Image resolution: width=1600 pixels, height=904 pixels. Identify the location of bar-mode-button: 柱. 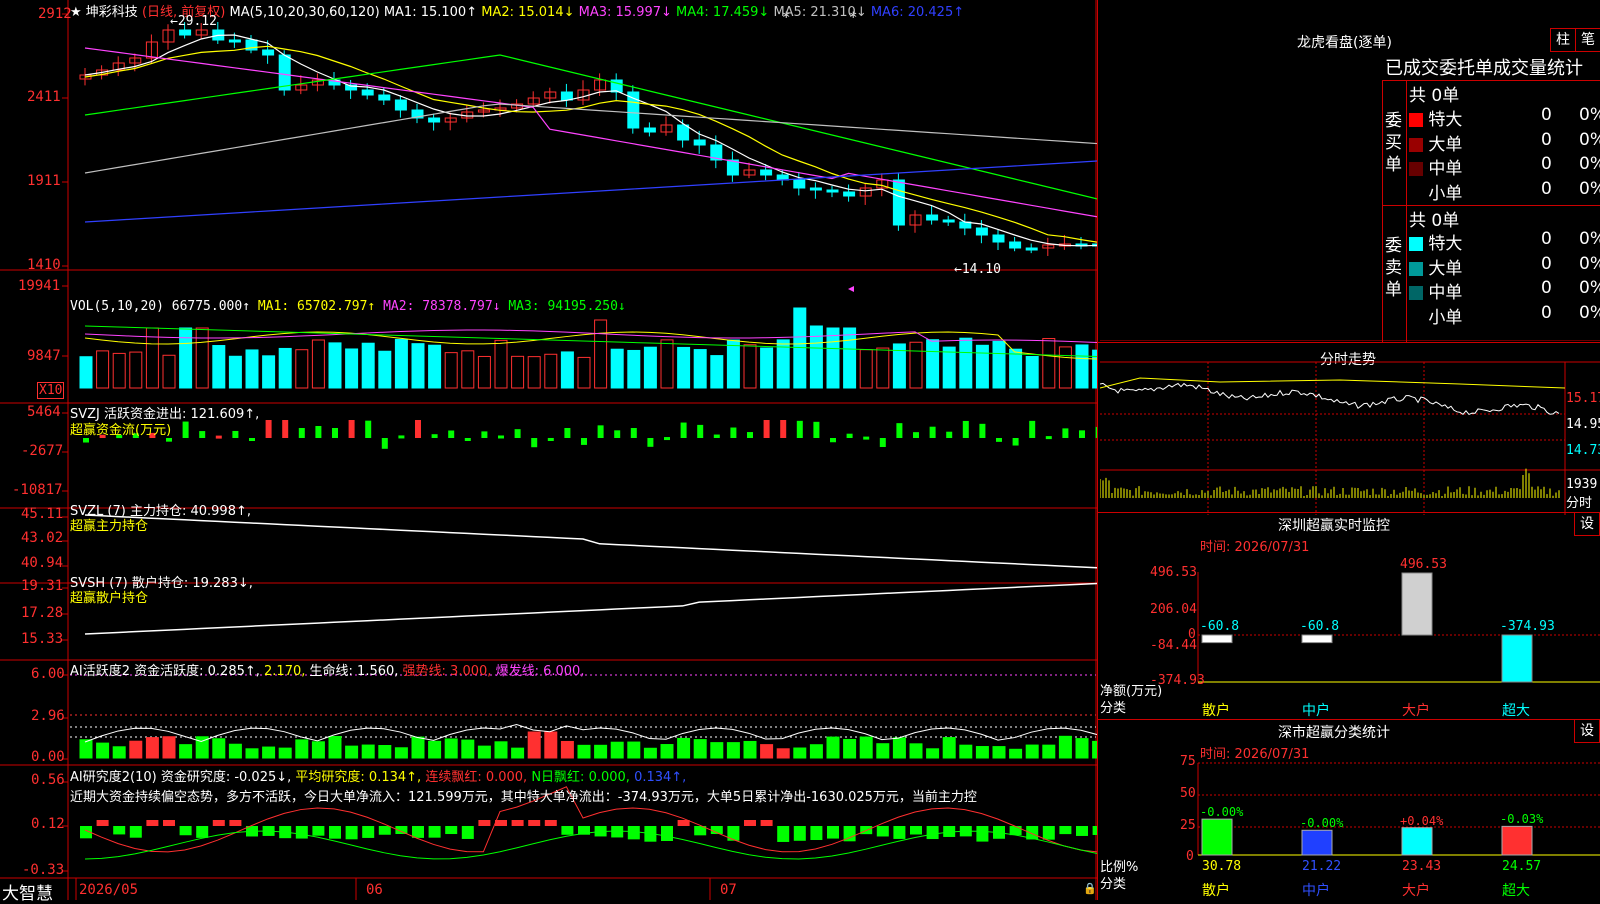
(1563, 40).